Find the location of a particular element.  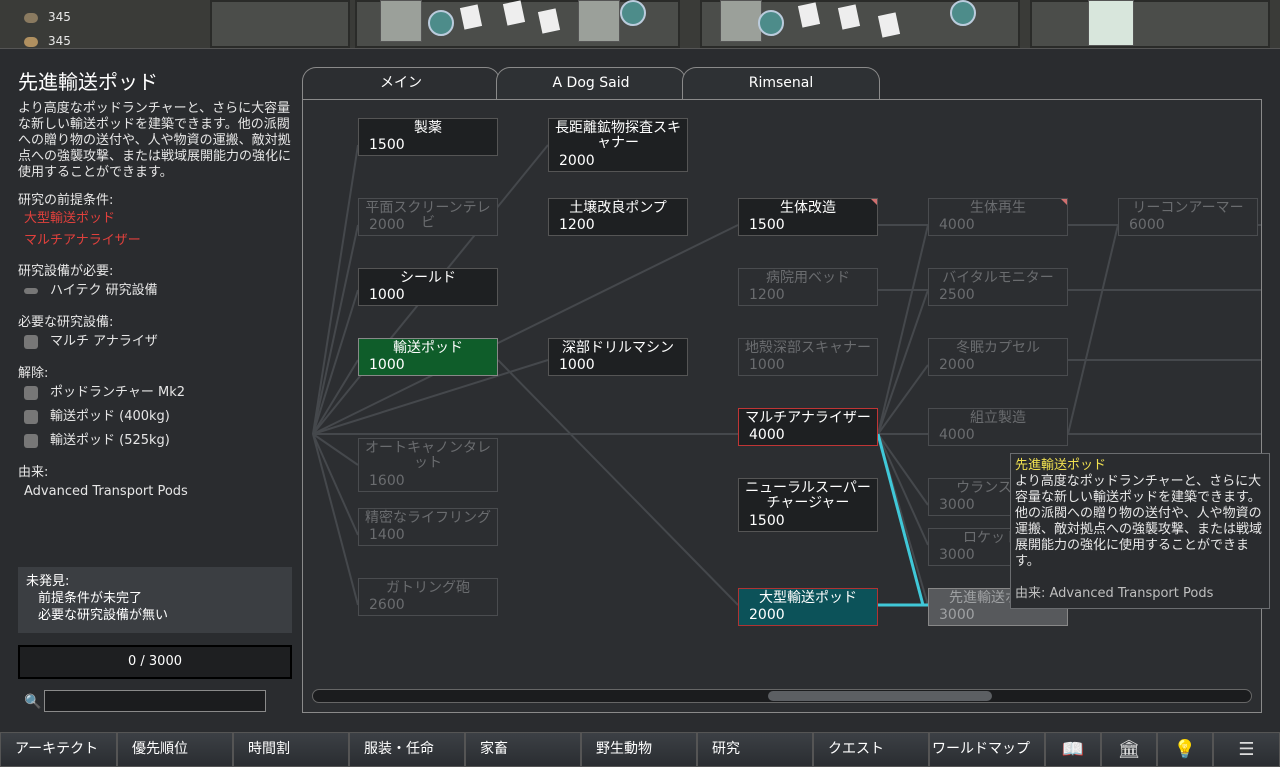

bench-label: 研究設備が必要: is located at coordinates (66, 271).